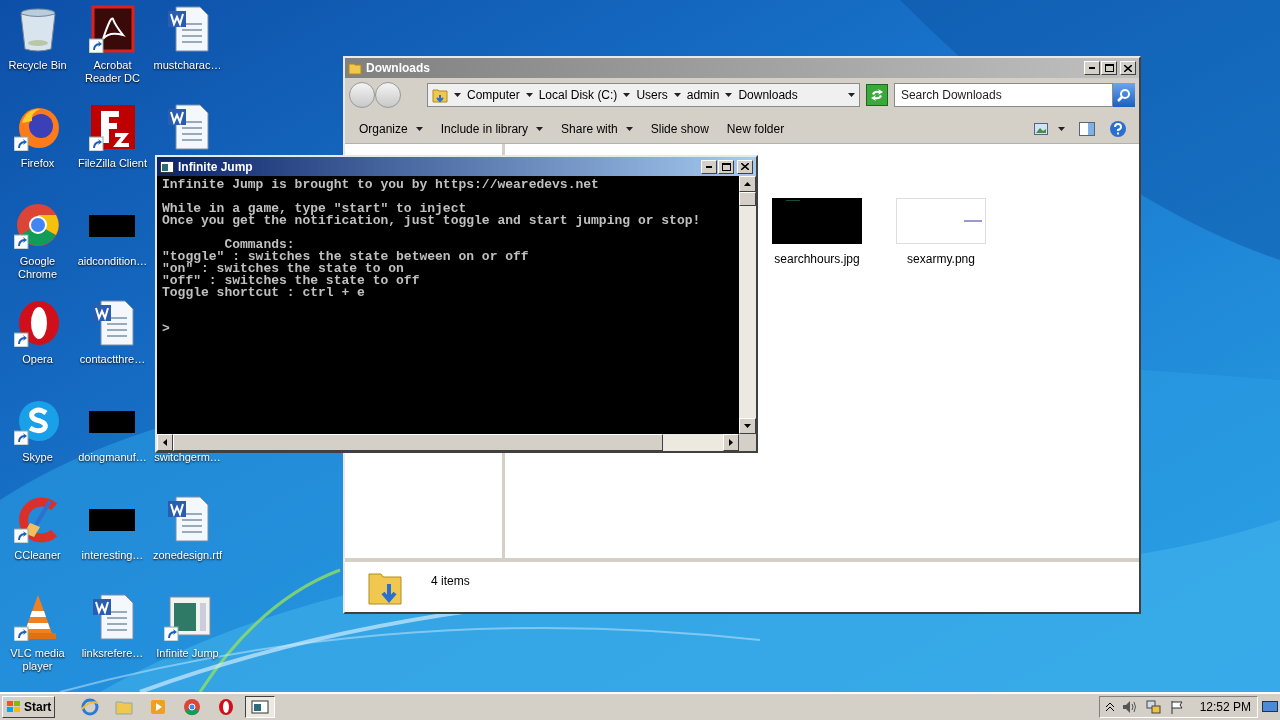 The image size is (1280, 720). What do you see at coordinates (14, 707) in the screenshot?
I see `windows-logo-icon` at bounding box center [14, 707].